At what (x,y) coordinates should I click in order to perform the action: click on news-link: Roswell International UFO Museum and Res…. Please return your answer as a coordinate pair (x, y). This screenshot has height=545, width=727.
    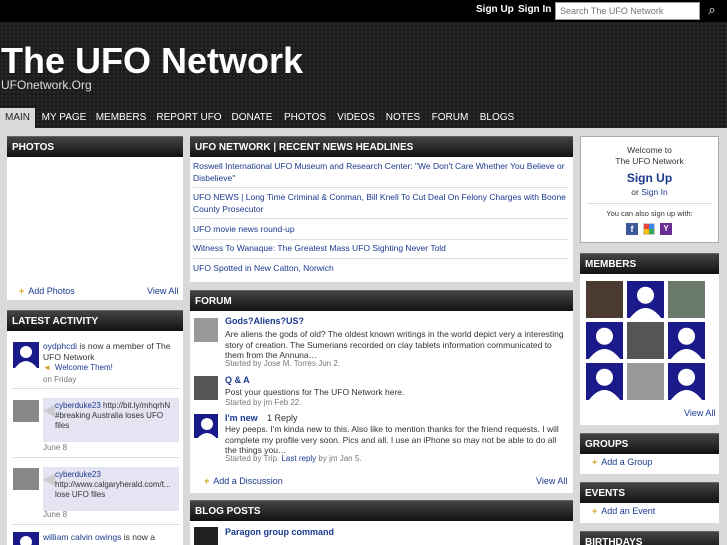
    Looking at the image, I should click on (380, 174).